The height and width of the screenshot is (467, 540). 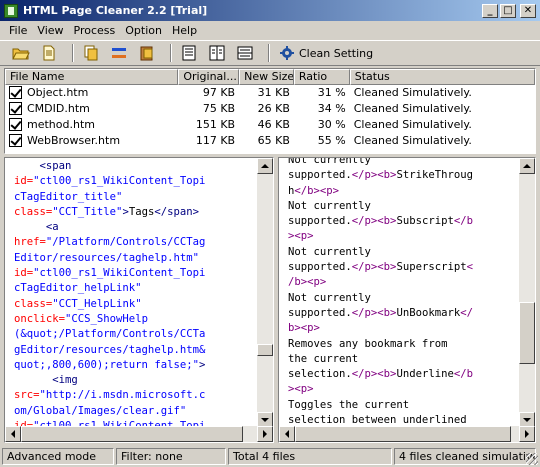 What do you see at coordinates (301, 389) in the screenshot?
I see `code-token: ><p>` at bounding box center [301, 389].